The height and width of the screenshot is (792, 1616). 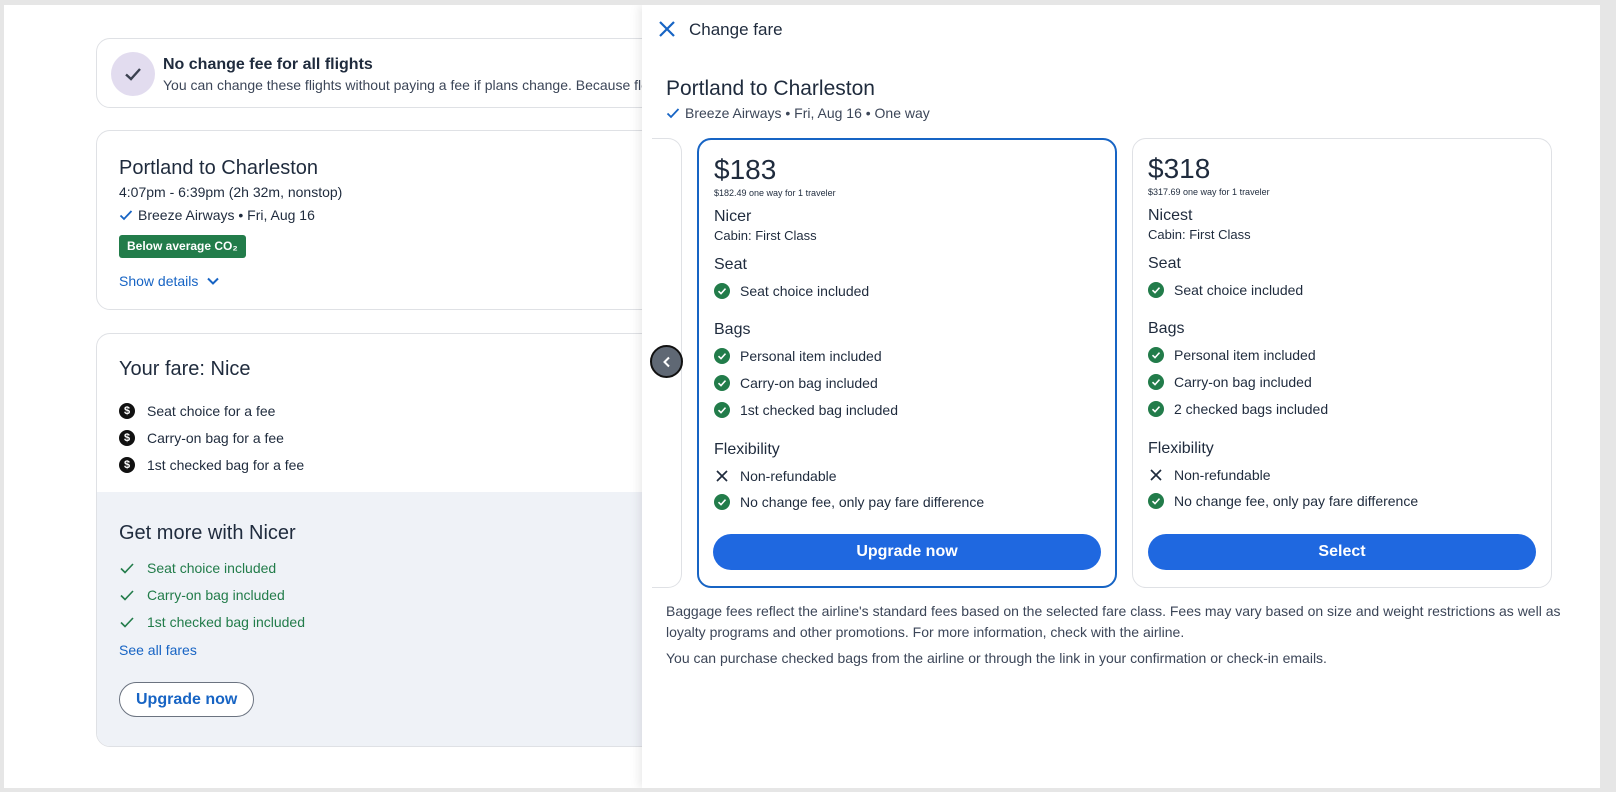 I want to click on get-more-title: Get more with Nicer, so click(x=207, y=533).